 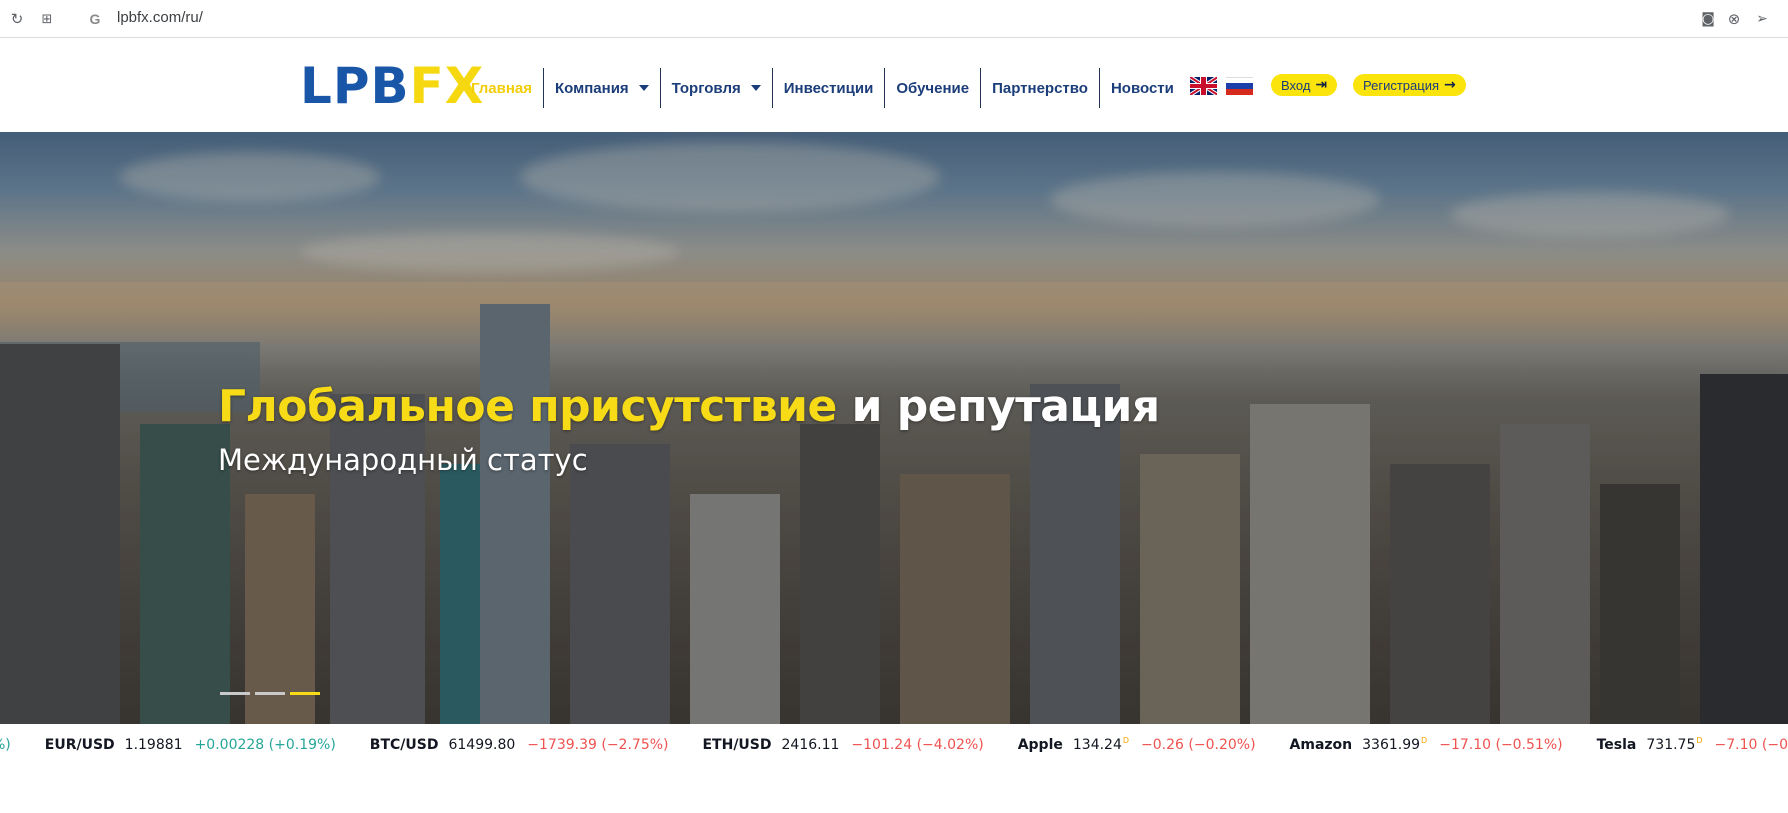 I want to click on ticker-symbol: EUR/USD, so click(x=79, y=745).